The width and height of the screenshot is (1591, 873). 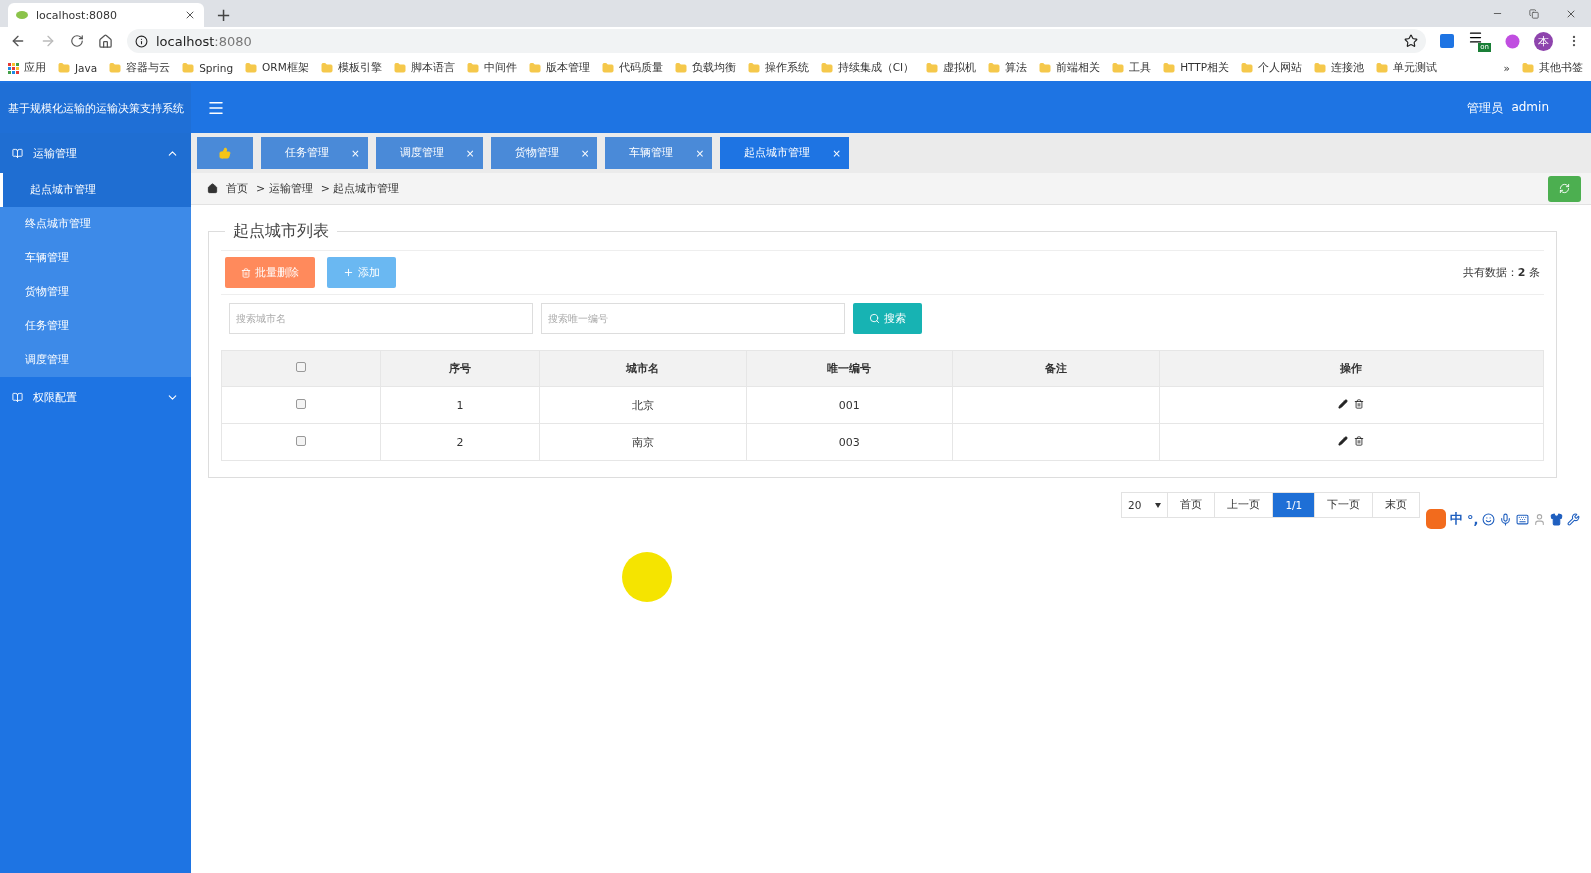 What do you see at coordinates (559, 68) in the screenshot?
I see `bookmark-folder: 版本管理` at bounding box center [559, 68].